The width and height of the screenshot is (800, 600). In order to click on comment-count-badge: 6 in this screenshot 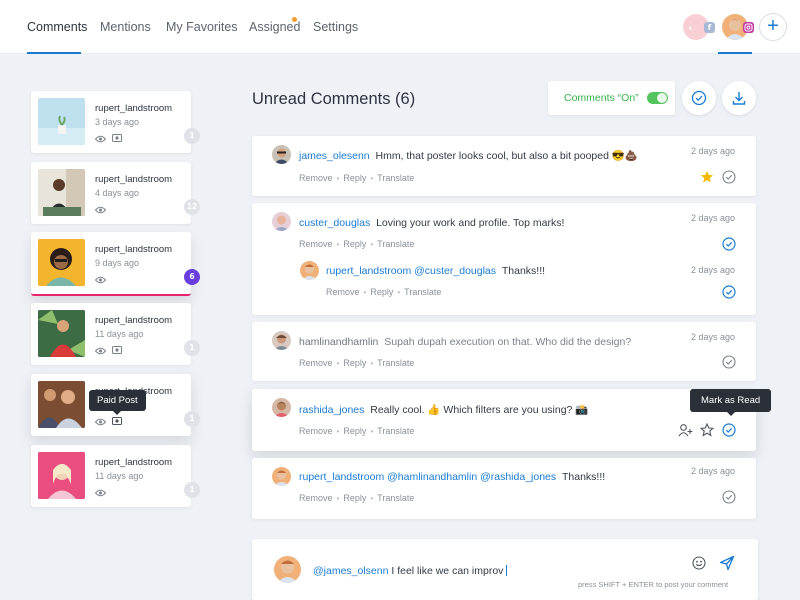, I will do `click(192, 277)`.